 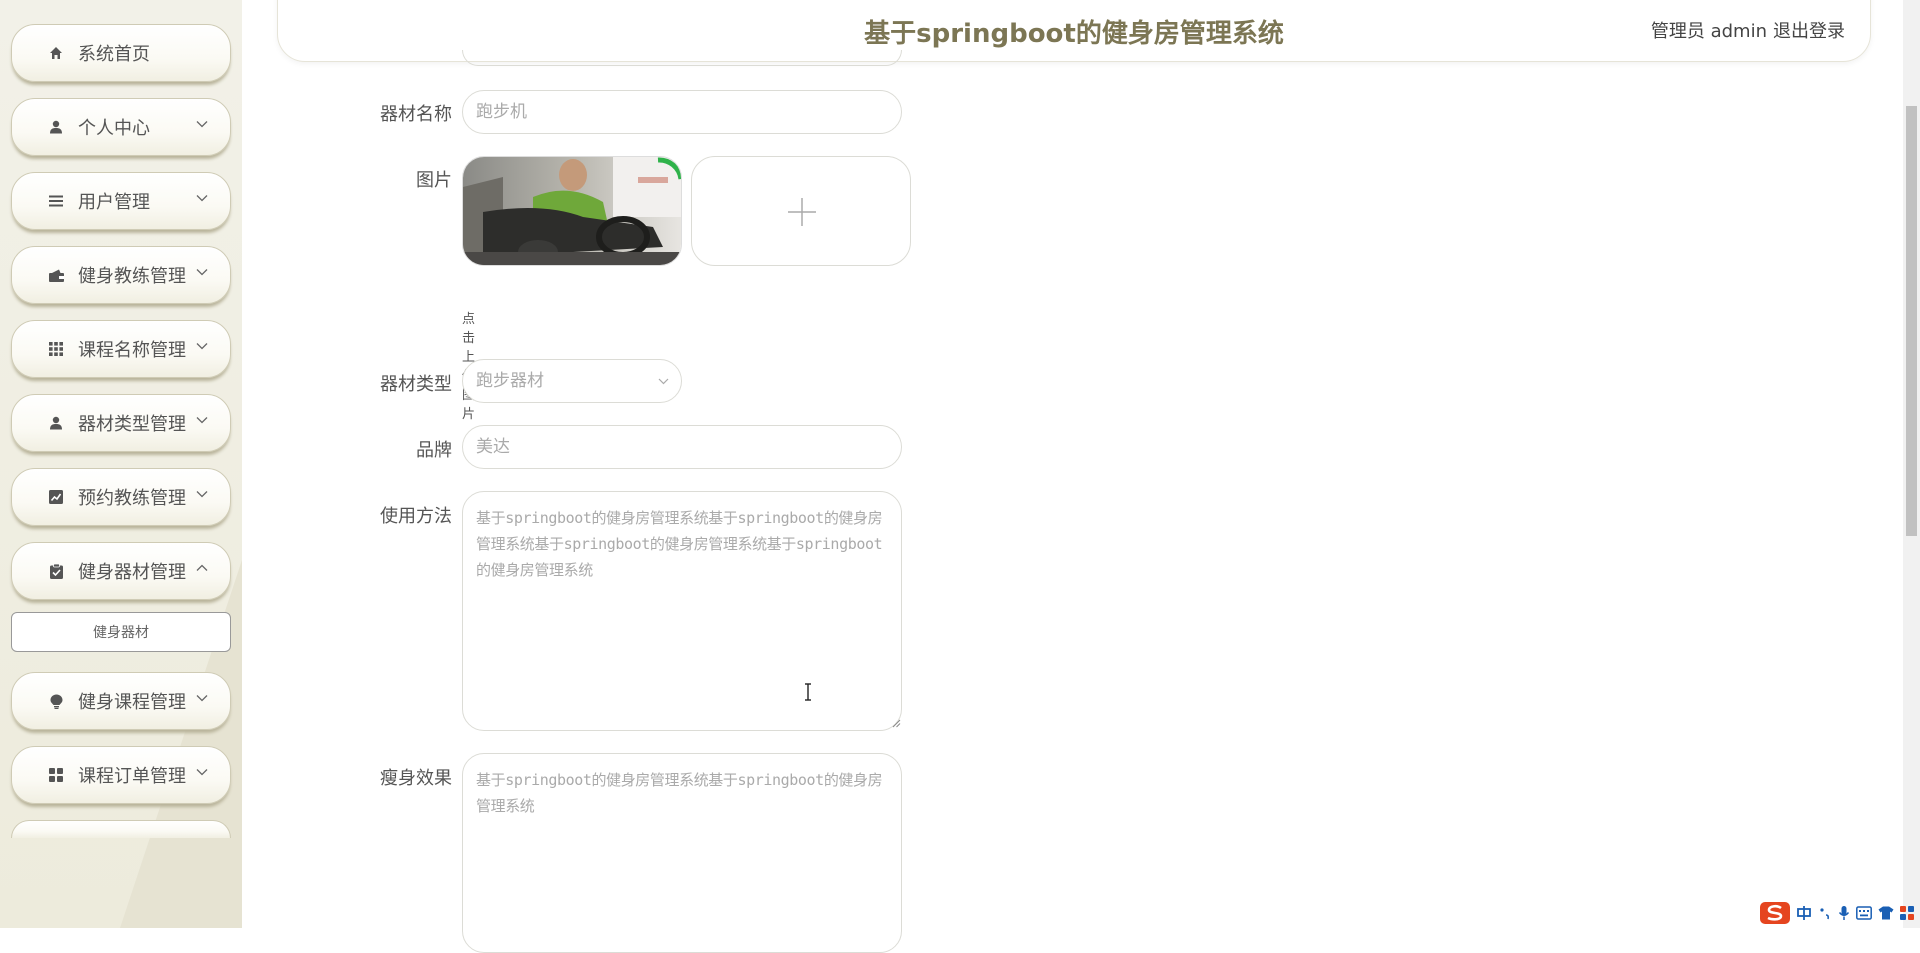 What do you see at coordinates (56, 201) in the screenshot?
I see `list-icon` at bounding box center [56, 201].